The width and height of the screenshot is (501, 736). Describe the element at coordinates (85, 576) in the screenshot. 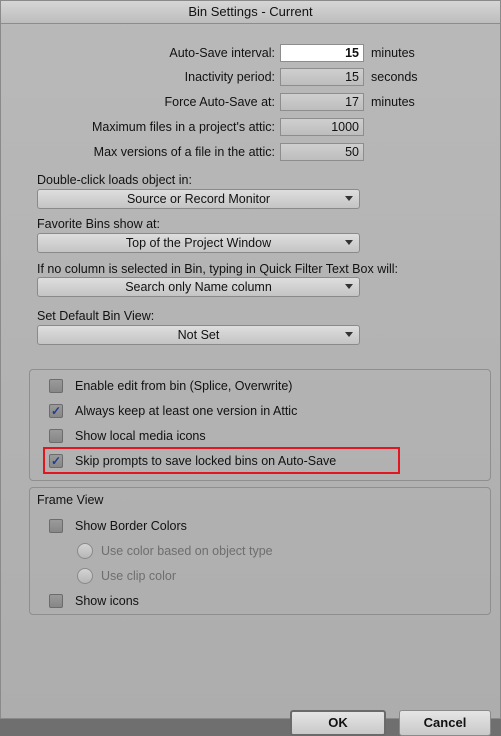

I see `radio-button-clip-color` at that location.